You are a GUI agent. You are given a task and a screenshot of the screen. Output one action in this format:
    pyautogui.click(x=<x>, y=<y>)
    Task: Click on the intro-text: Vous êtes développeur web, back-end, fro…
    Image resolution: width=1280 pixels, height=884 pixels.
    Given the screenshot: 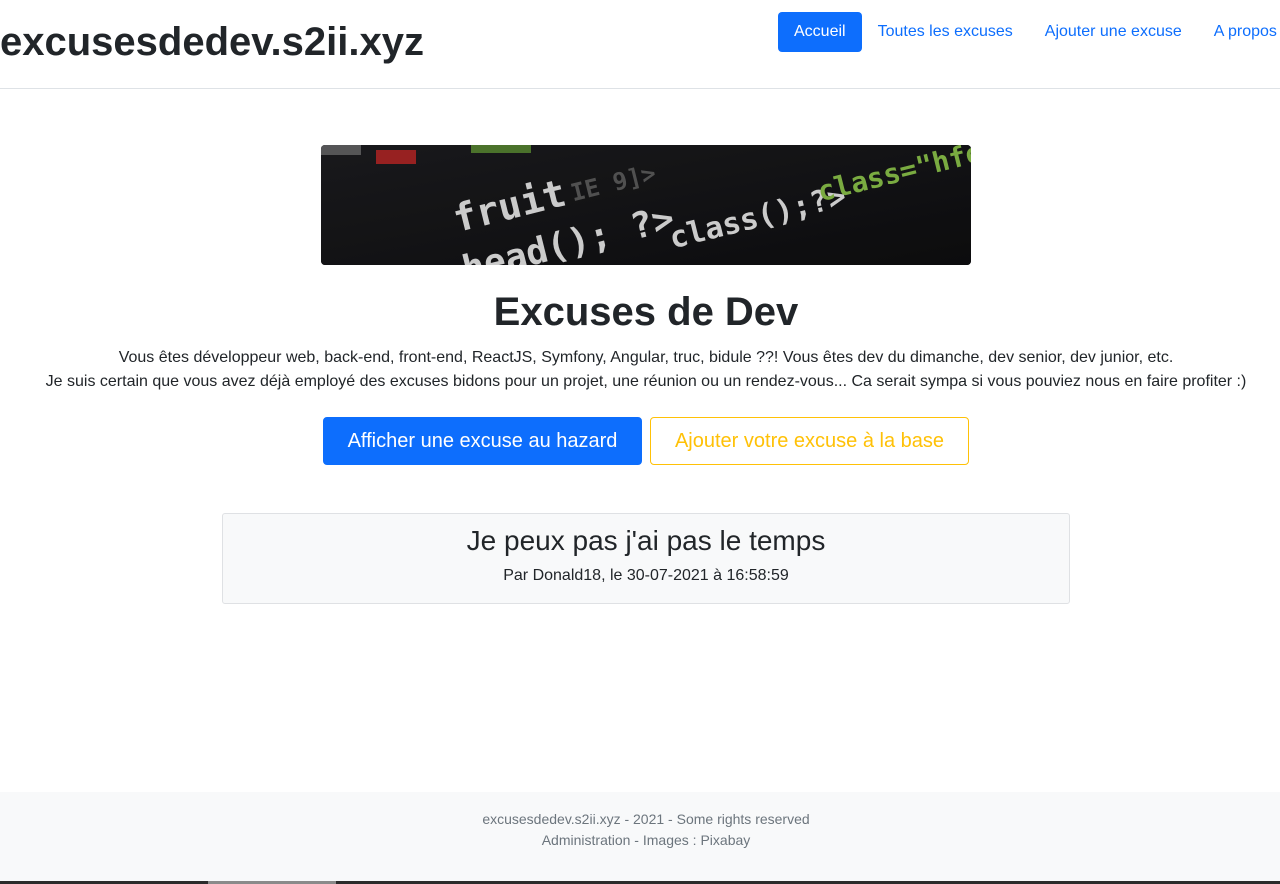 What is the action you would take?
    pyautogui.click(x=640, y=370)
    